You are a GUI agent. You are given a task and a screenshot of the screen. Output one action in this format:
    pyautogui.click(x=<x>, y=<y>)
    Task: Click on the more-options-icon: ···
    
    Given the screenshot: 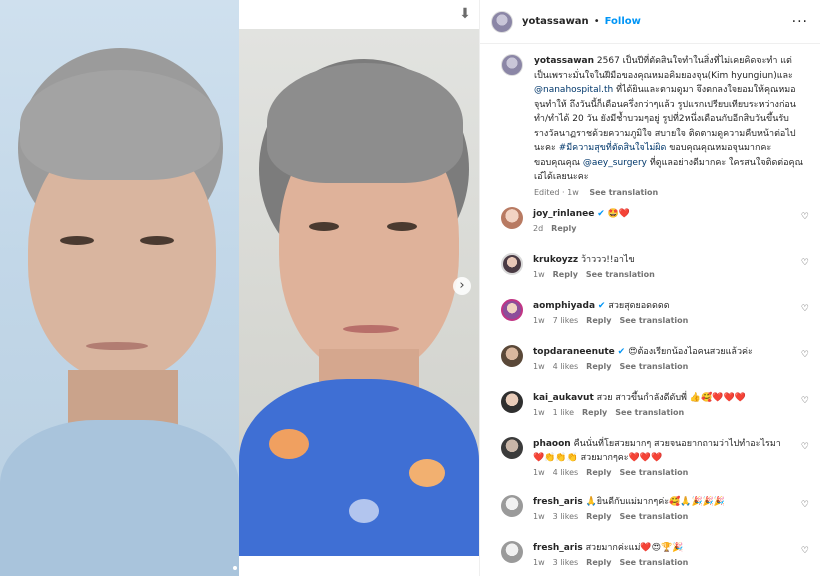 What is the action you would take?
    pyautogui.click(x=800, y=22)
    